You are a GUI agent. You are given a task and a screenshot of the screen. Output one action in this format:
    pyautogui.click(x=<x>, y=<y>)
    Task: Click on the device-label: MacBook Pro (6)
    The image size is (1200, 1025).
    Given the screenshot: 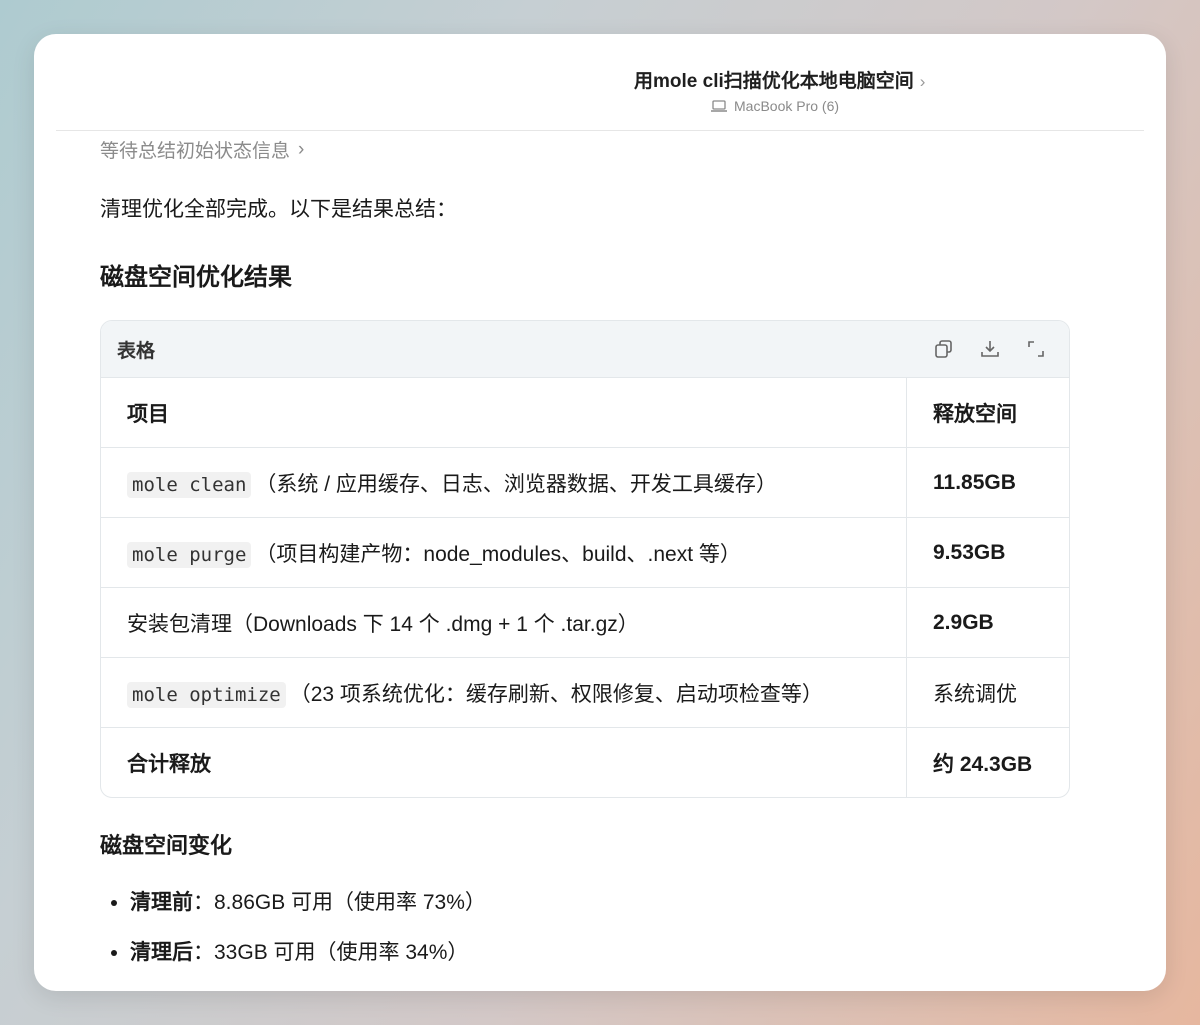 What is the action you would take?
    pyautogui.click(x=774, y=106)
    